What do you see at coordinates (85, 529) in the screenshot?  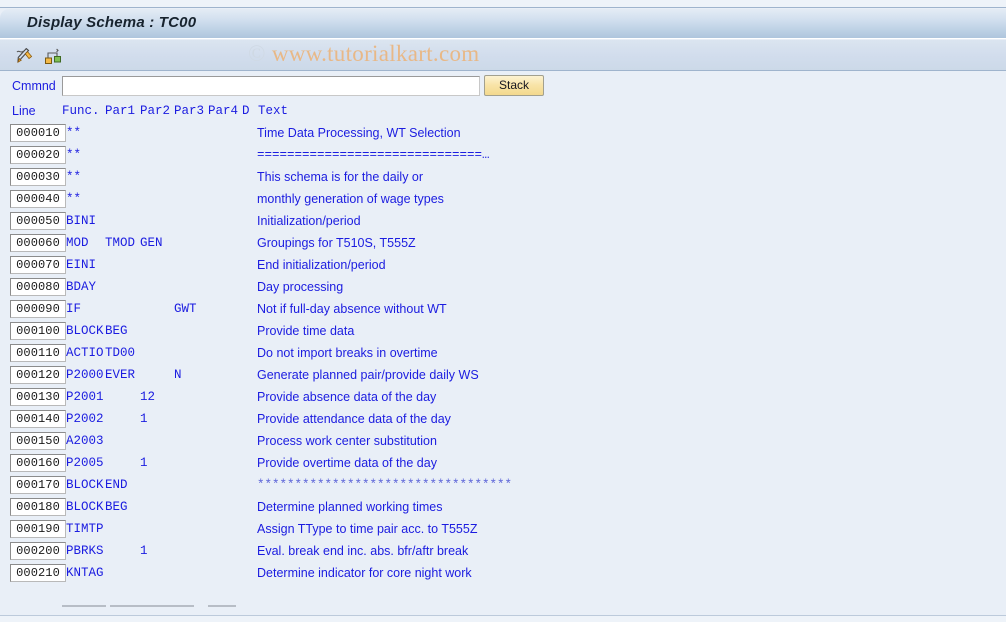 I see `cell-func: TIMTP` at bounding box center [85, 529].